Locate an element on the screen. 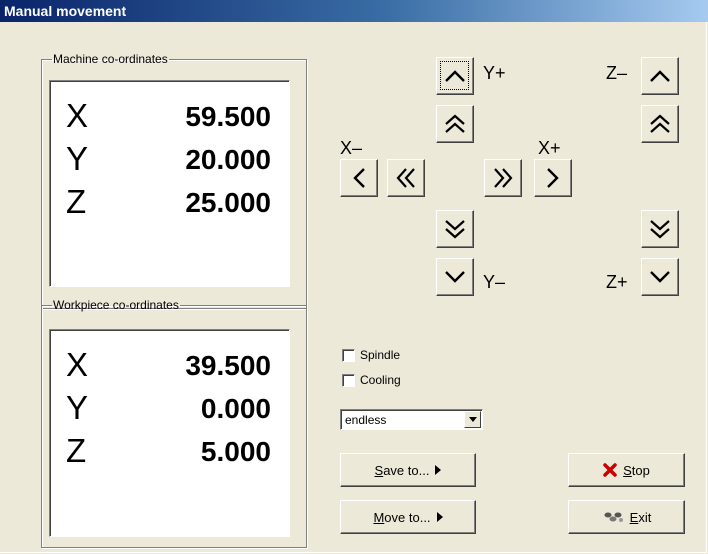  jog-z-plus-button is located at coordinates (660, 277).